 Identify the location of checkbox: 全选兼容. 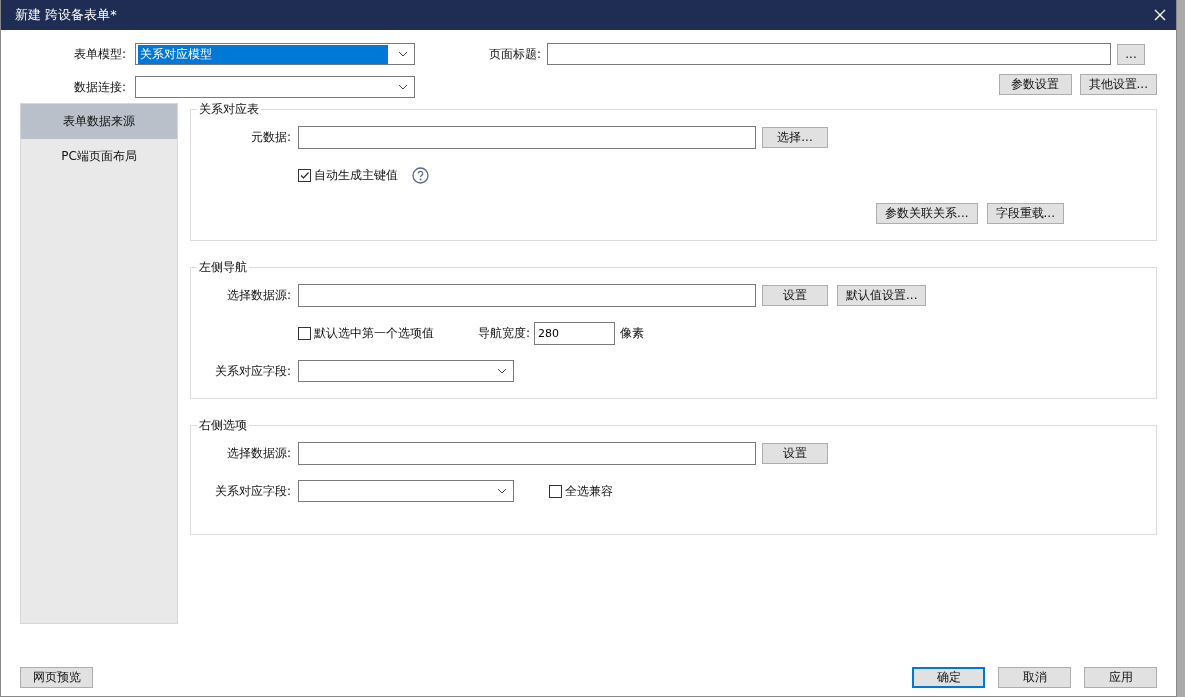
(581, 491).